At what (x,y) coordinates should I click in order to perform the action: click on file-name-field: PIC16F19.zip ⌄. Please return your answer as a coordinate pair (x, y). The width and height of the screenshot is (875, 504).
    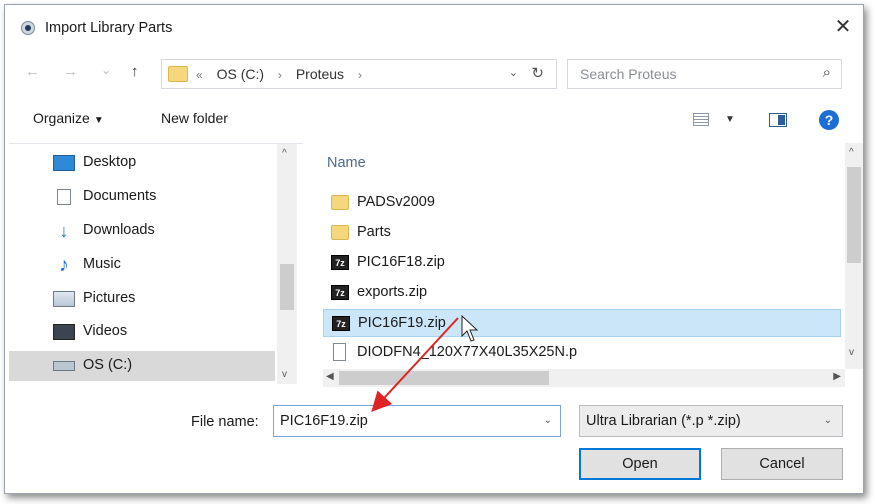
    Looking at the image, I should click on (417, 421).